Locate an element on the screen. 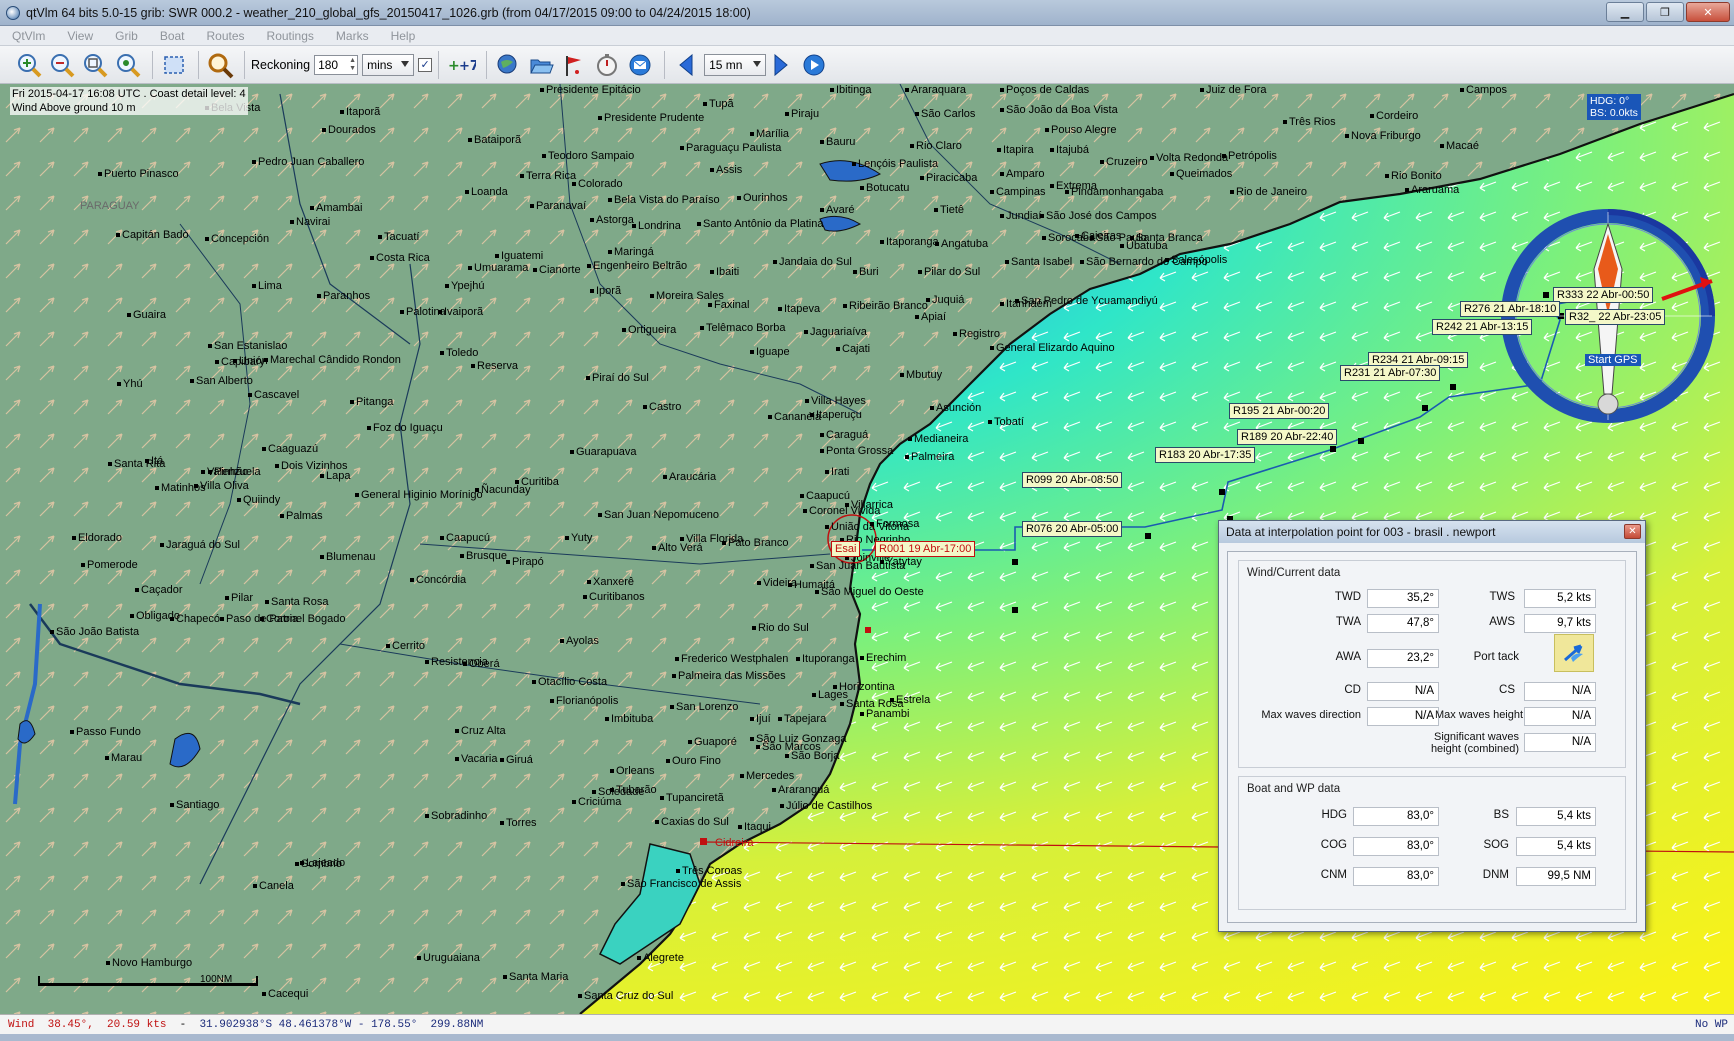 The width and height of the screenshot is (1734, 1041). zoom-fit-icon is located at coordinates (95, 65).